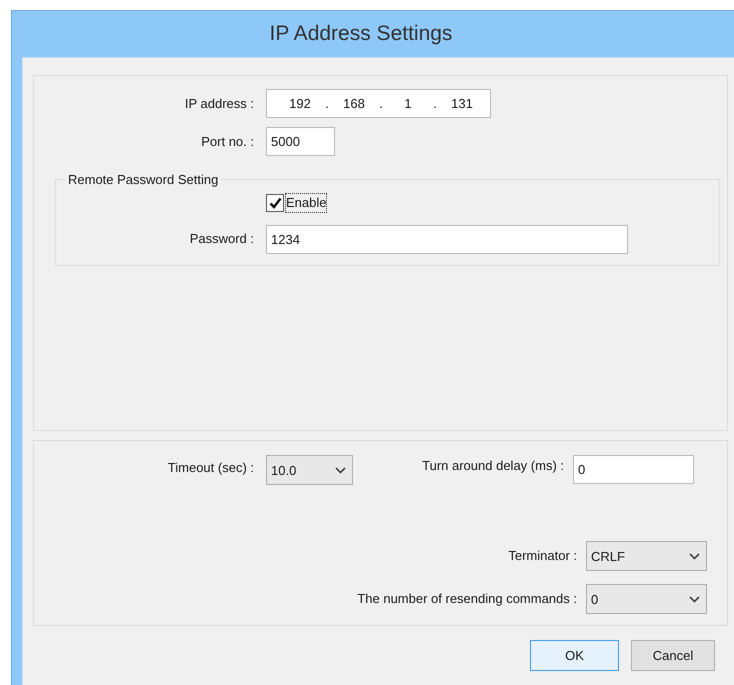 The image size is (734, 685). What do you see at coordinates (219, 103) in the screenshot?
I see `ip-address-label: IP address :` at bounding box center [219, 103].